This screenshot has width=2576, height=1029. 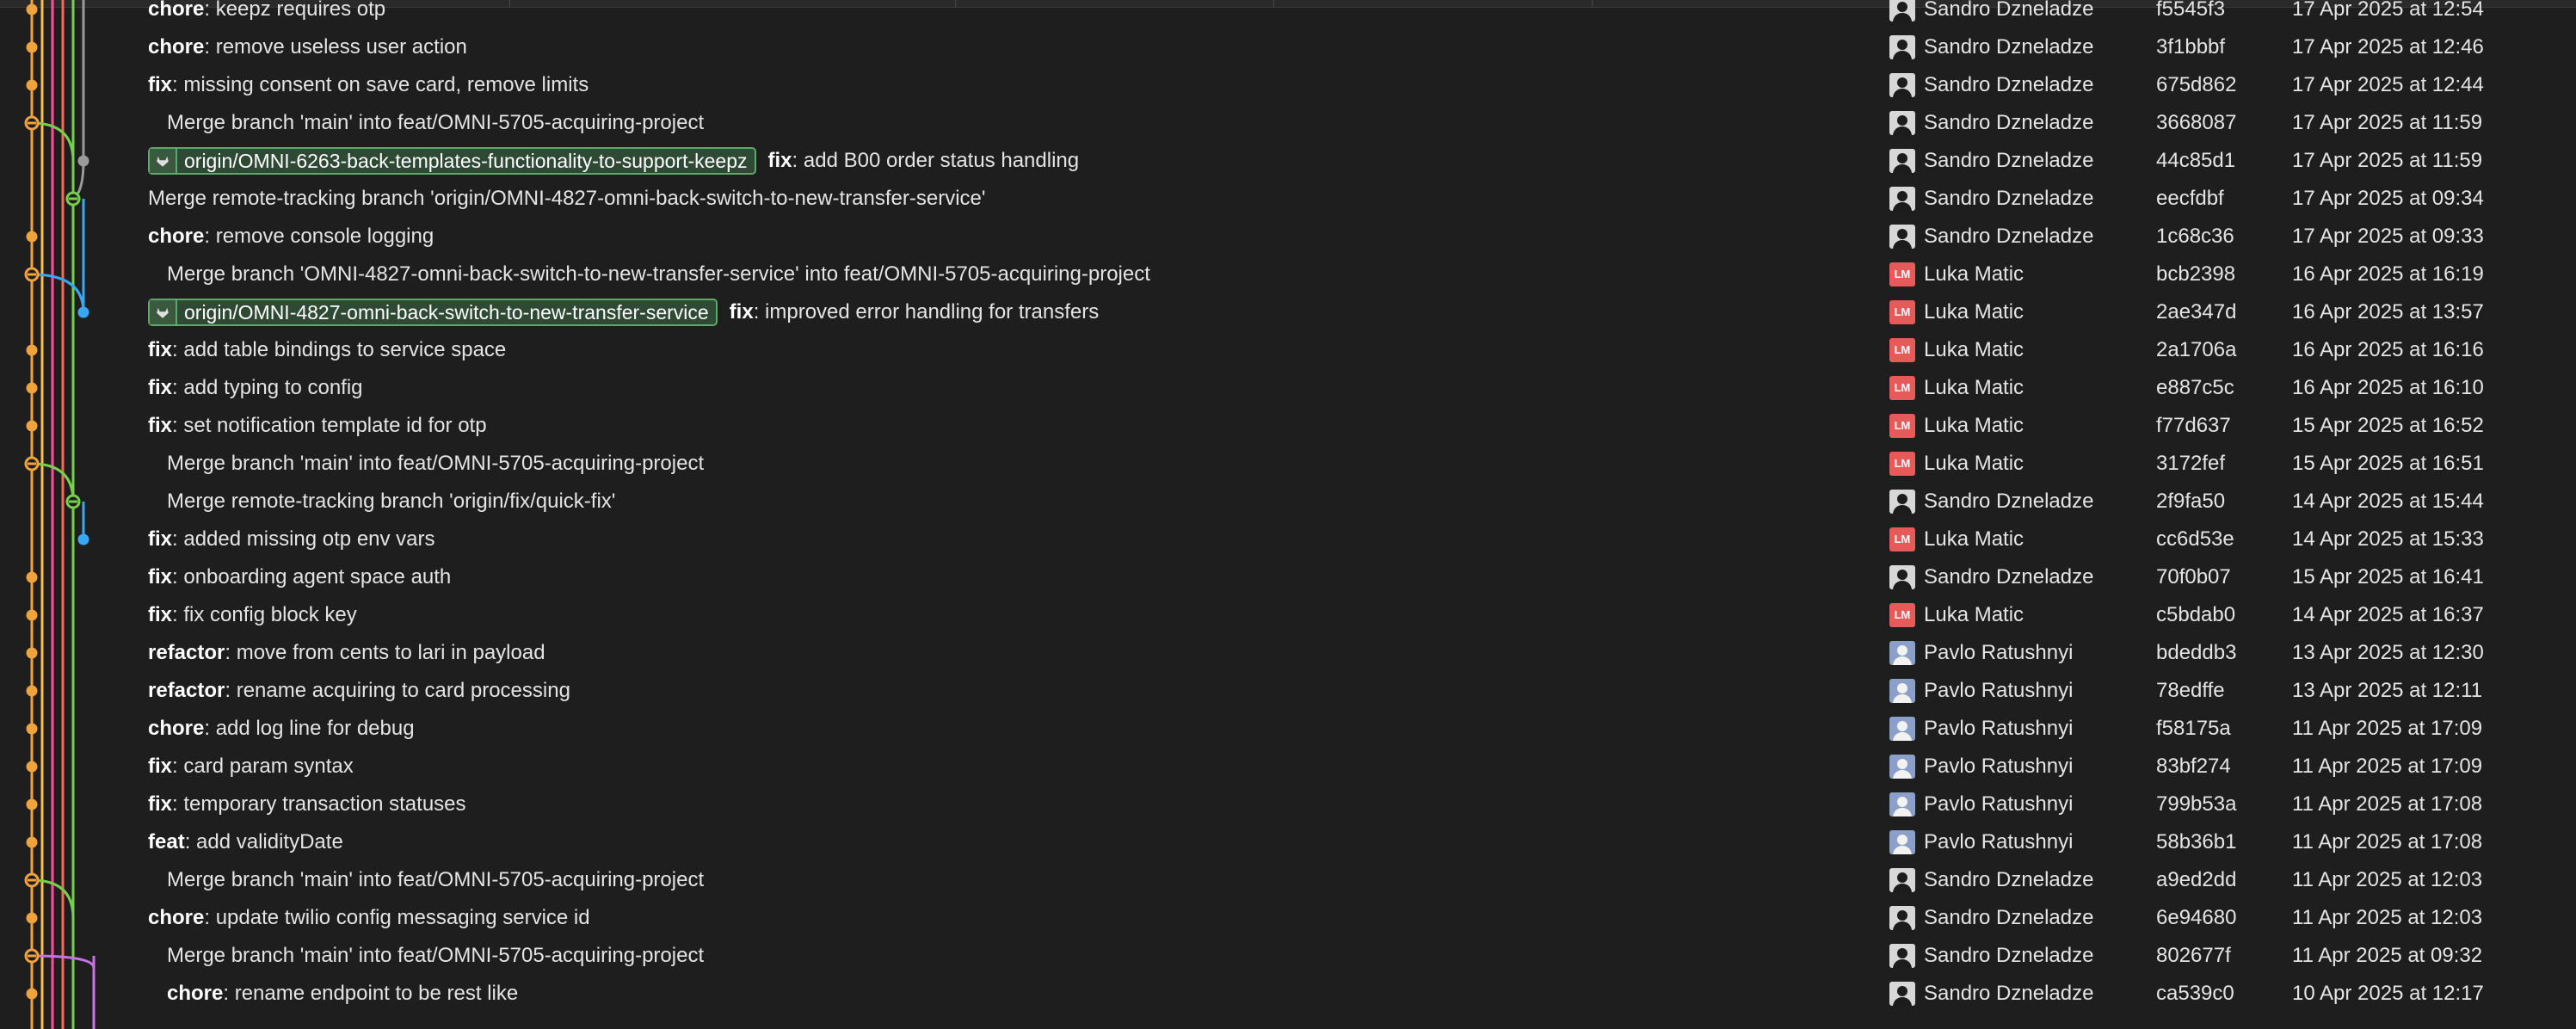 What do you see at coordinates (166, 841) in the screenshot?
I see `commit-type: feat` at bounding box center [166, 841].